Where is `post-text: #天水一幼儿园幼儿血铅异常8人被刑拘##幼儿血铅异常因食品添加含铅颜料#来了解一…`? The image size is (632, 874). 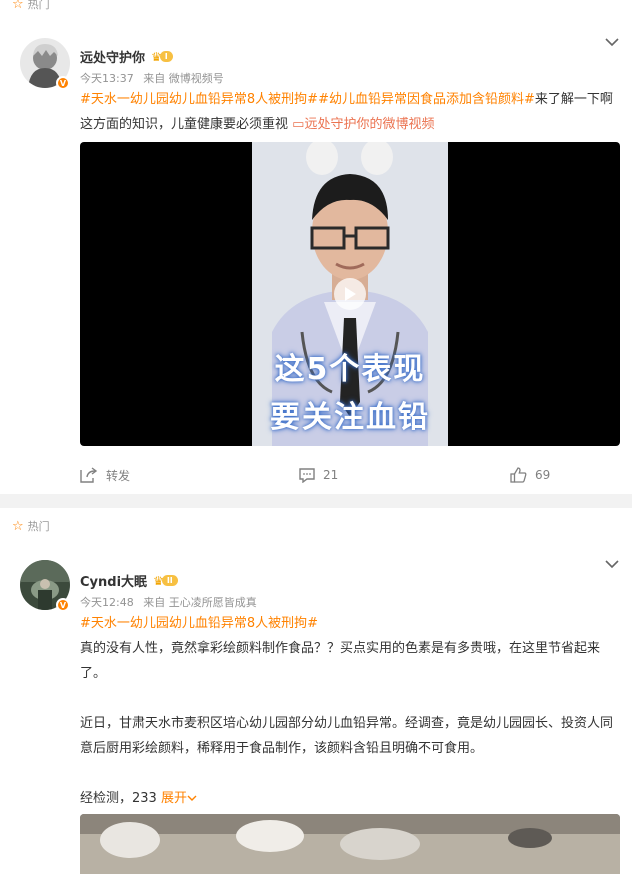 post-text: #天水一幼儿园幼儿血铅异常8人被刑拘##幼儿血铅异常因食品添加含铅颜料#来了解一… is located at coordinates (347, 112).